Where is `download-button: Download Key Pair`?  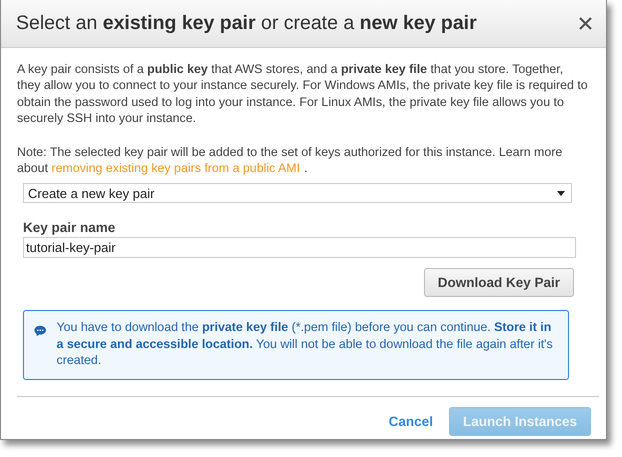 download-button: Download Key Pair is located at coordinates (499, 283).